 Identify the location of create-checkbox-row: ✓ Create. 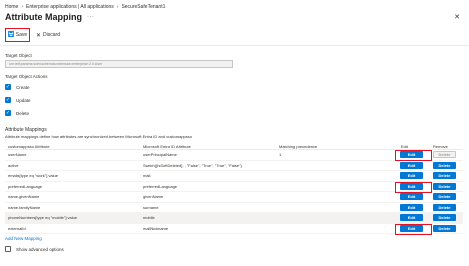
(17, 87).